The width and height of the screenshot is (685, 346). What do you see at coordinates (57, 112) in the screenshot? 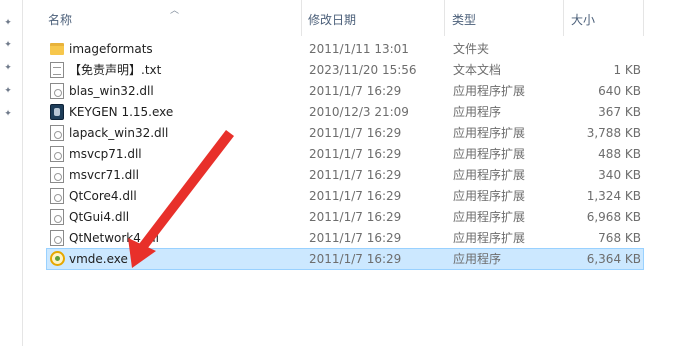
I see `keygen-app-icon` at bounding box center [57, 112].